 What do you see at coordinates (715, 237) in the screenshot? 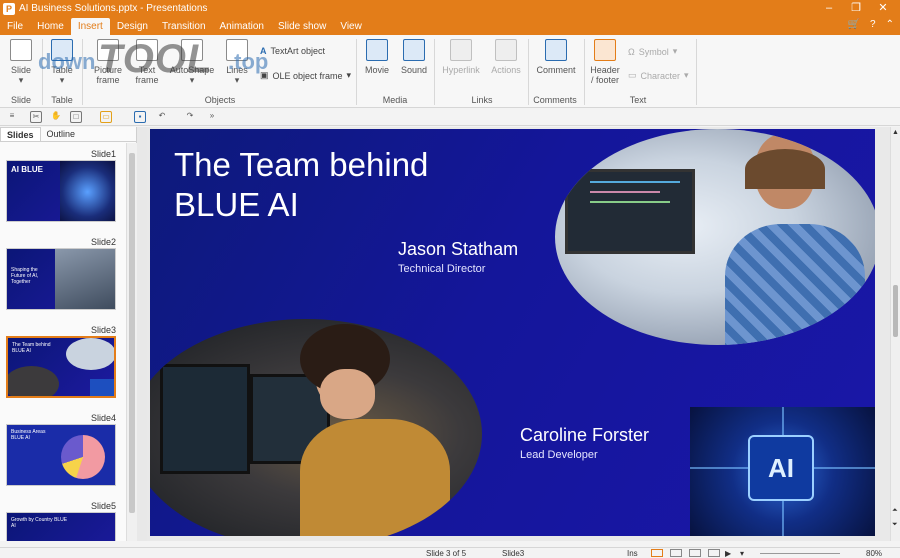
I see `photo-developer-male` at bounding box center [715, 237].